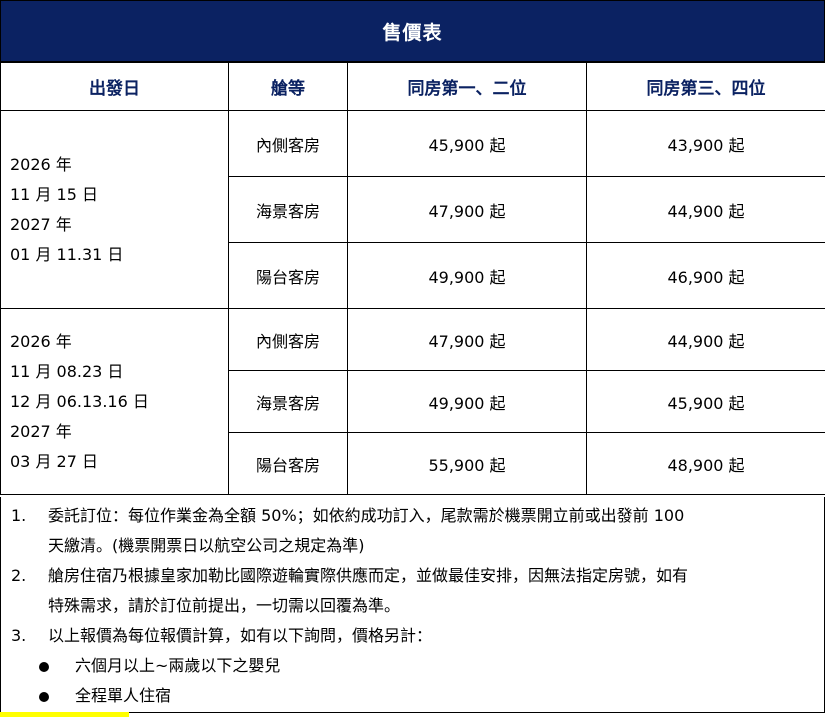 Image resolution: width=825 pixels, height=717 pixels. Describe the element at coordinates (114, 86) in the screenshot. I see `header-departure: 出發日` at that location.